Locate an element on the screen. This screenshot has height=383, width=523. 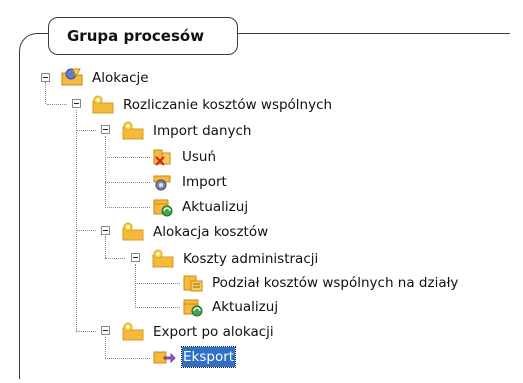
tree-node-label: Koszty administracji is located at coordinates (251, 259).